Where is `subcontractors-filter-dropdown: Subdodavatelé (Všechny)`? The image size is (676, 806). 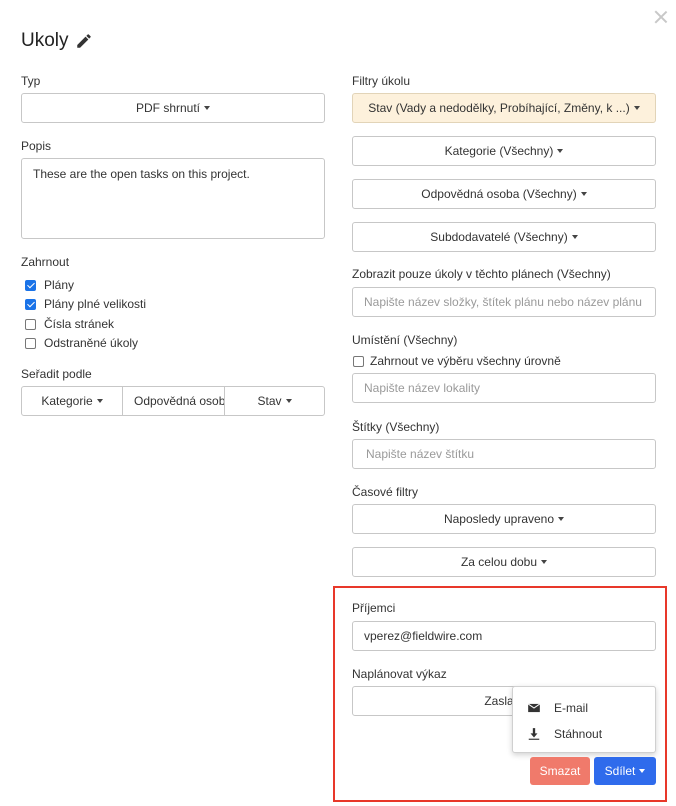 subcontractors-filter-dropdown: Subdodavatelé (Všechny) is located at coordinates (504, 237).